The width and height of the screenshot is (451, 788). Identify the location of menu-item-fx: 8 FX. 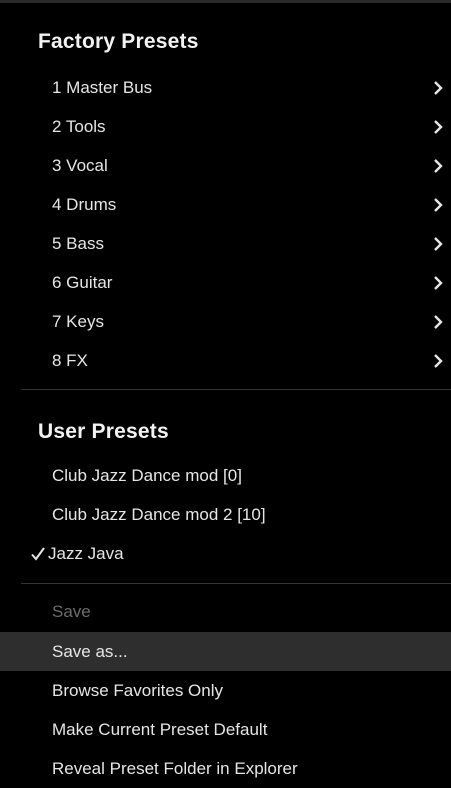
(225, 360).